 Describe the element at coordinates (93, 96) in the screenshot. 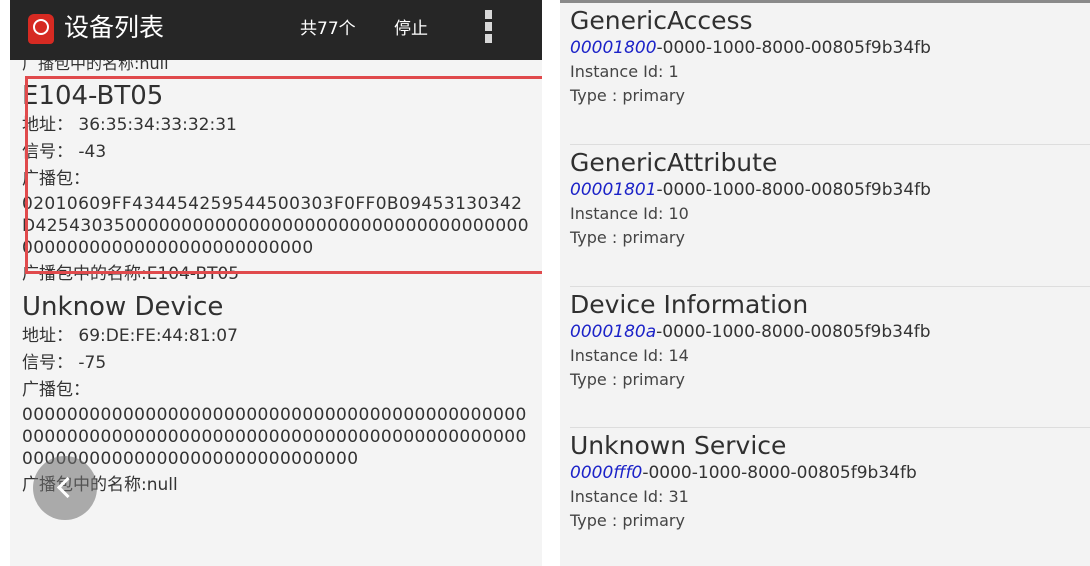

I see `device-name: E104-BT05` at that location.